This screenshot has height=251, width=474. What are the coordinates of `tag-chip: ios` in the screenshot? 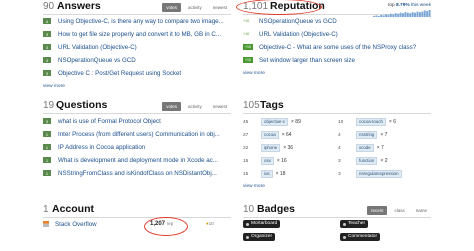 It's located at (267, 174).